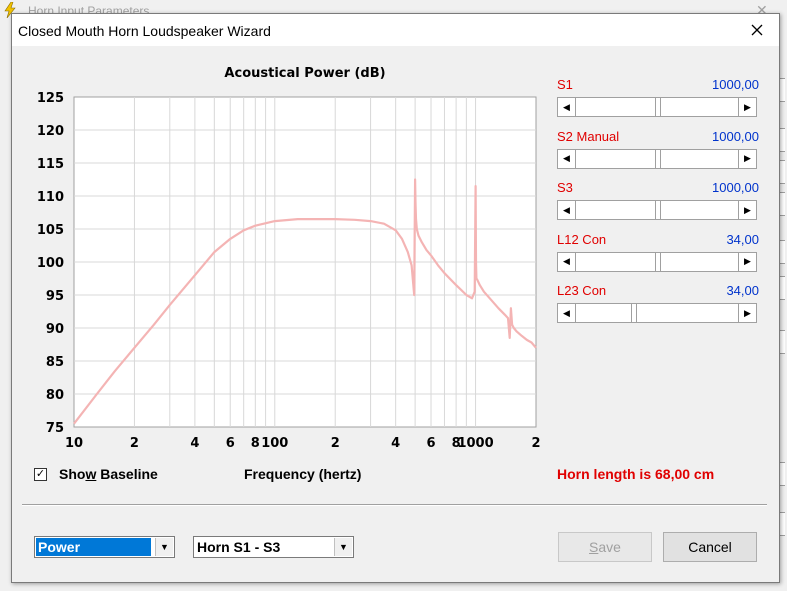 Image resolution: width=787 pixels, height=591 pixels. I want to click on y-tick-label: 85, so click(55, 362).